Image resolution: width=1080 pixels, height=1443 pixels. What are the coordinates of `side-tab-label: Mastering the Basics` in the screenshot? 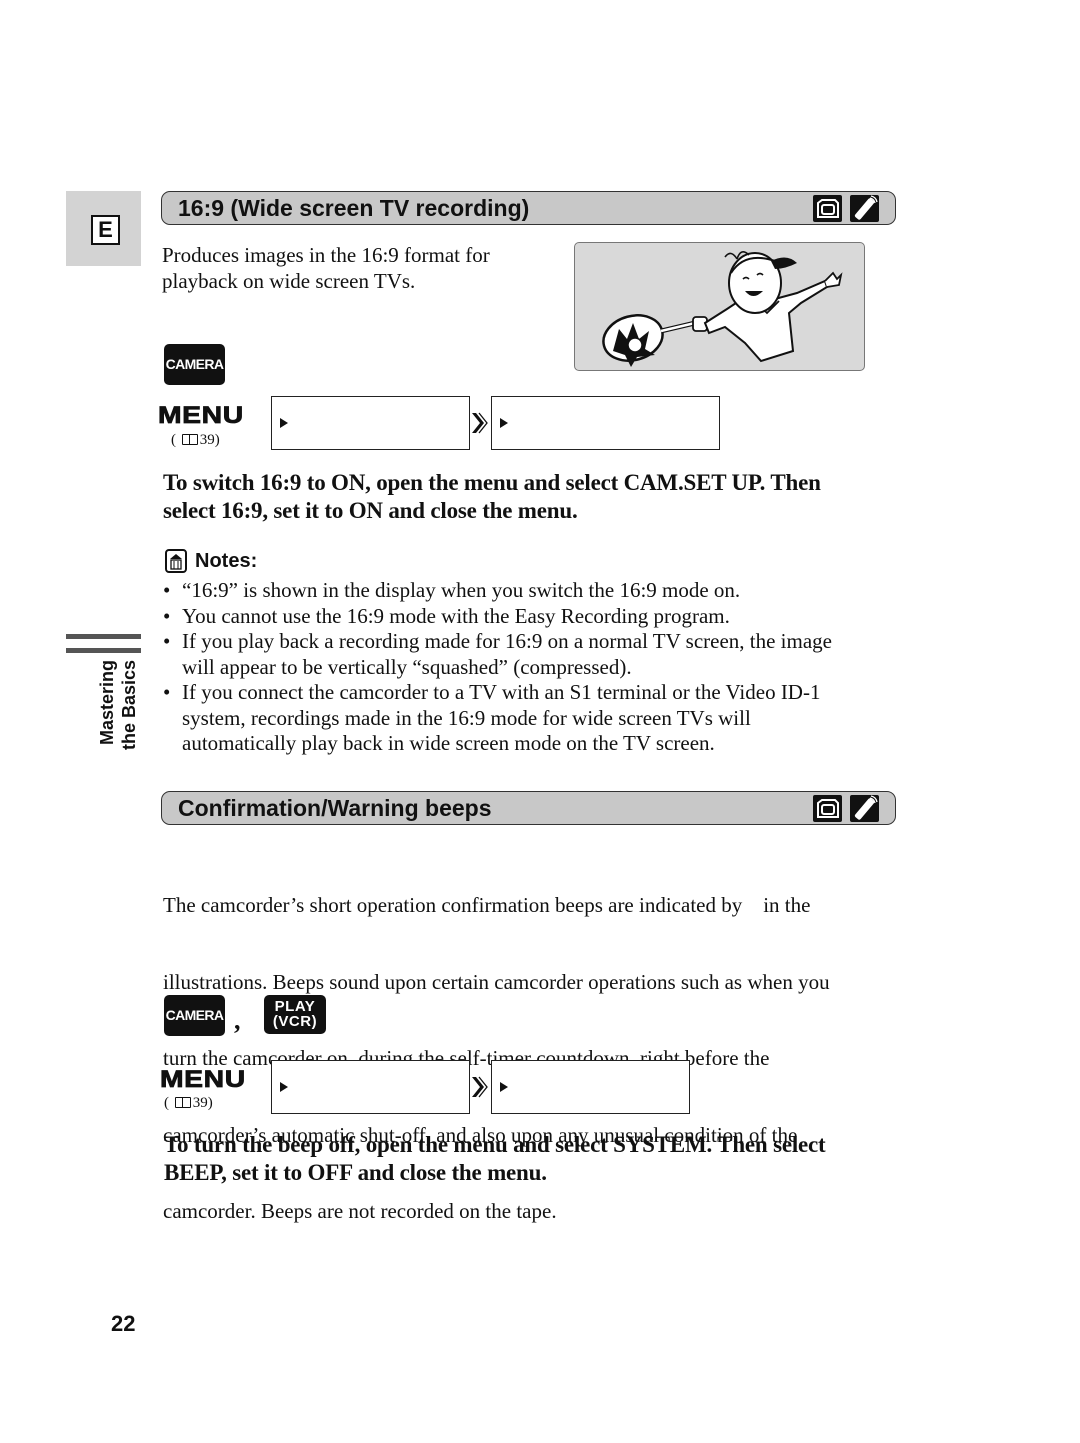 It's located at (119, 715).